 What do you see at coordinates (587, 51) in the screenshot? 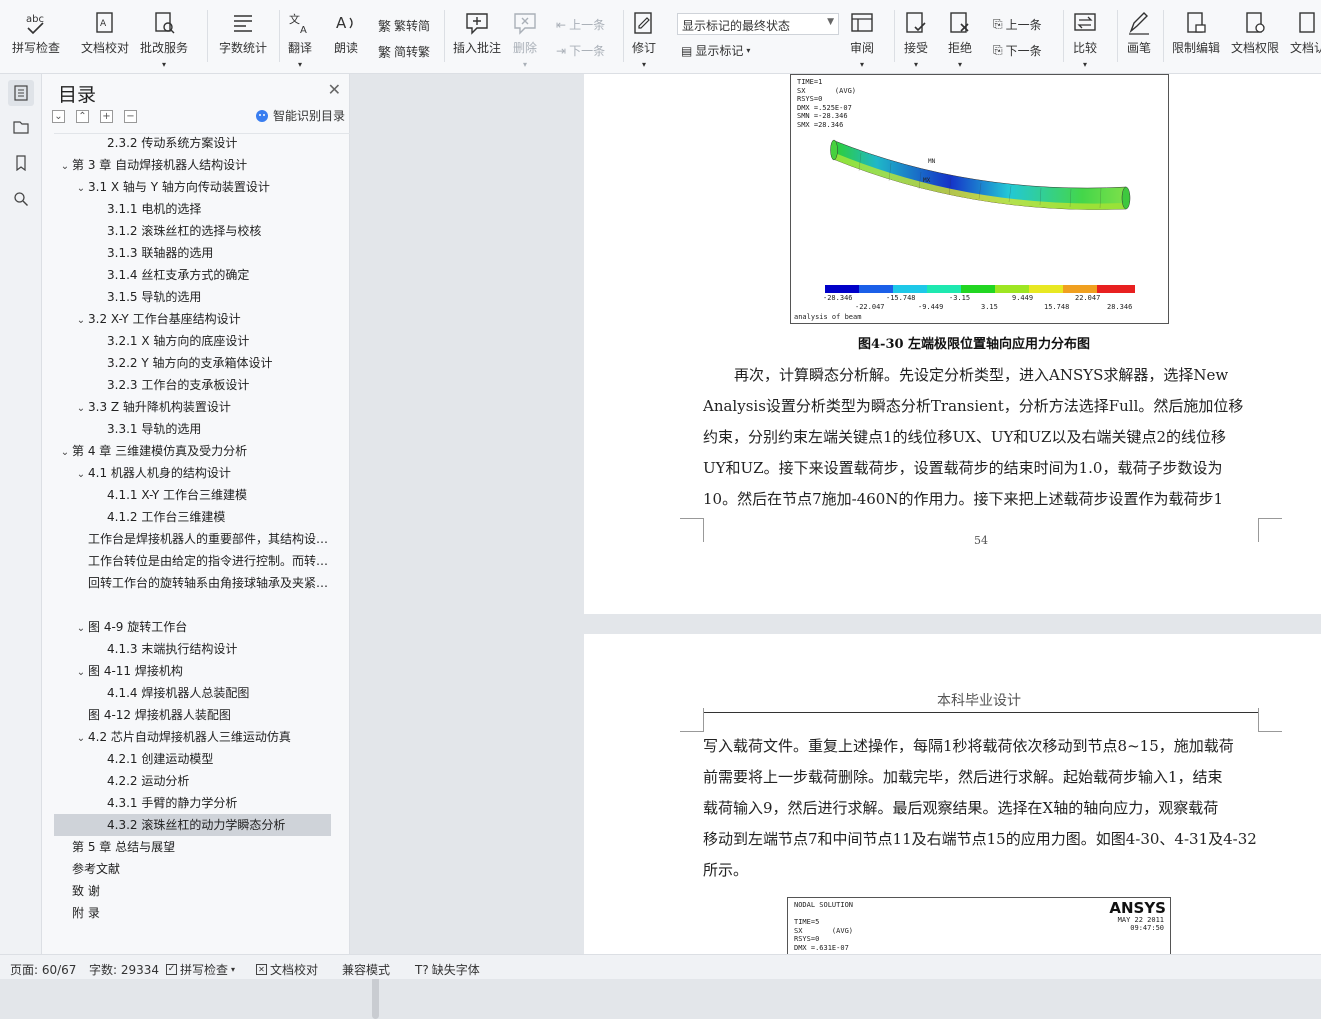
I see `next-comment-label: 下一条` at bounding box center [587, 51].